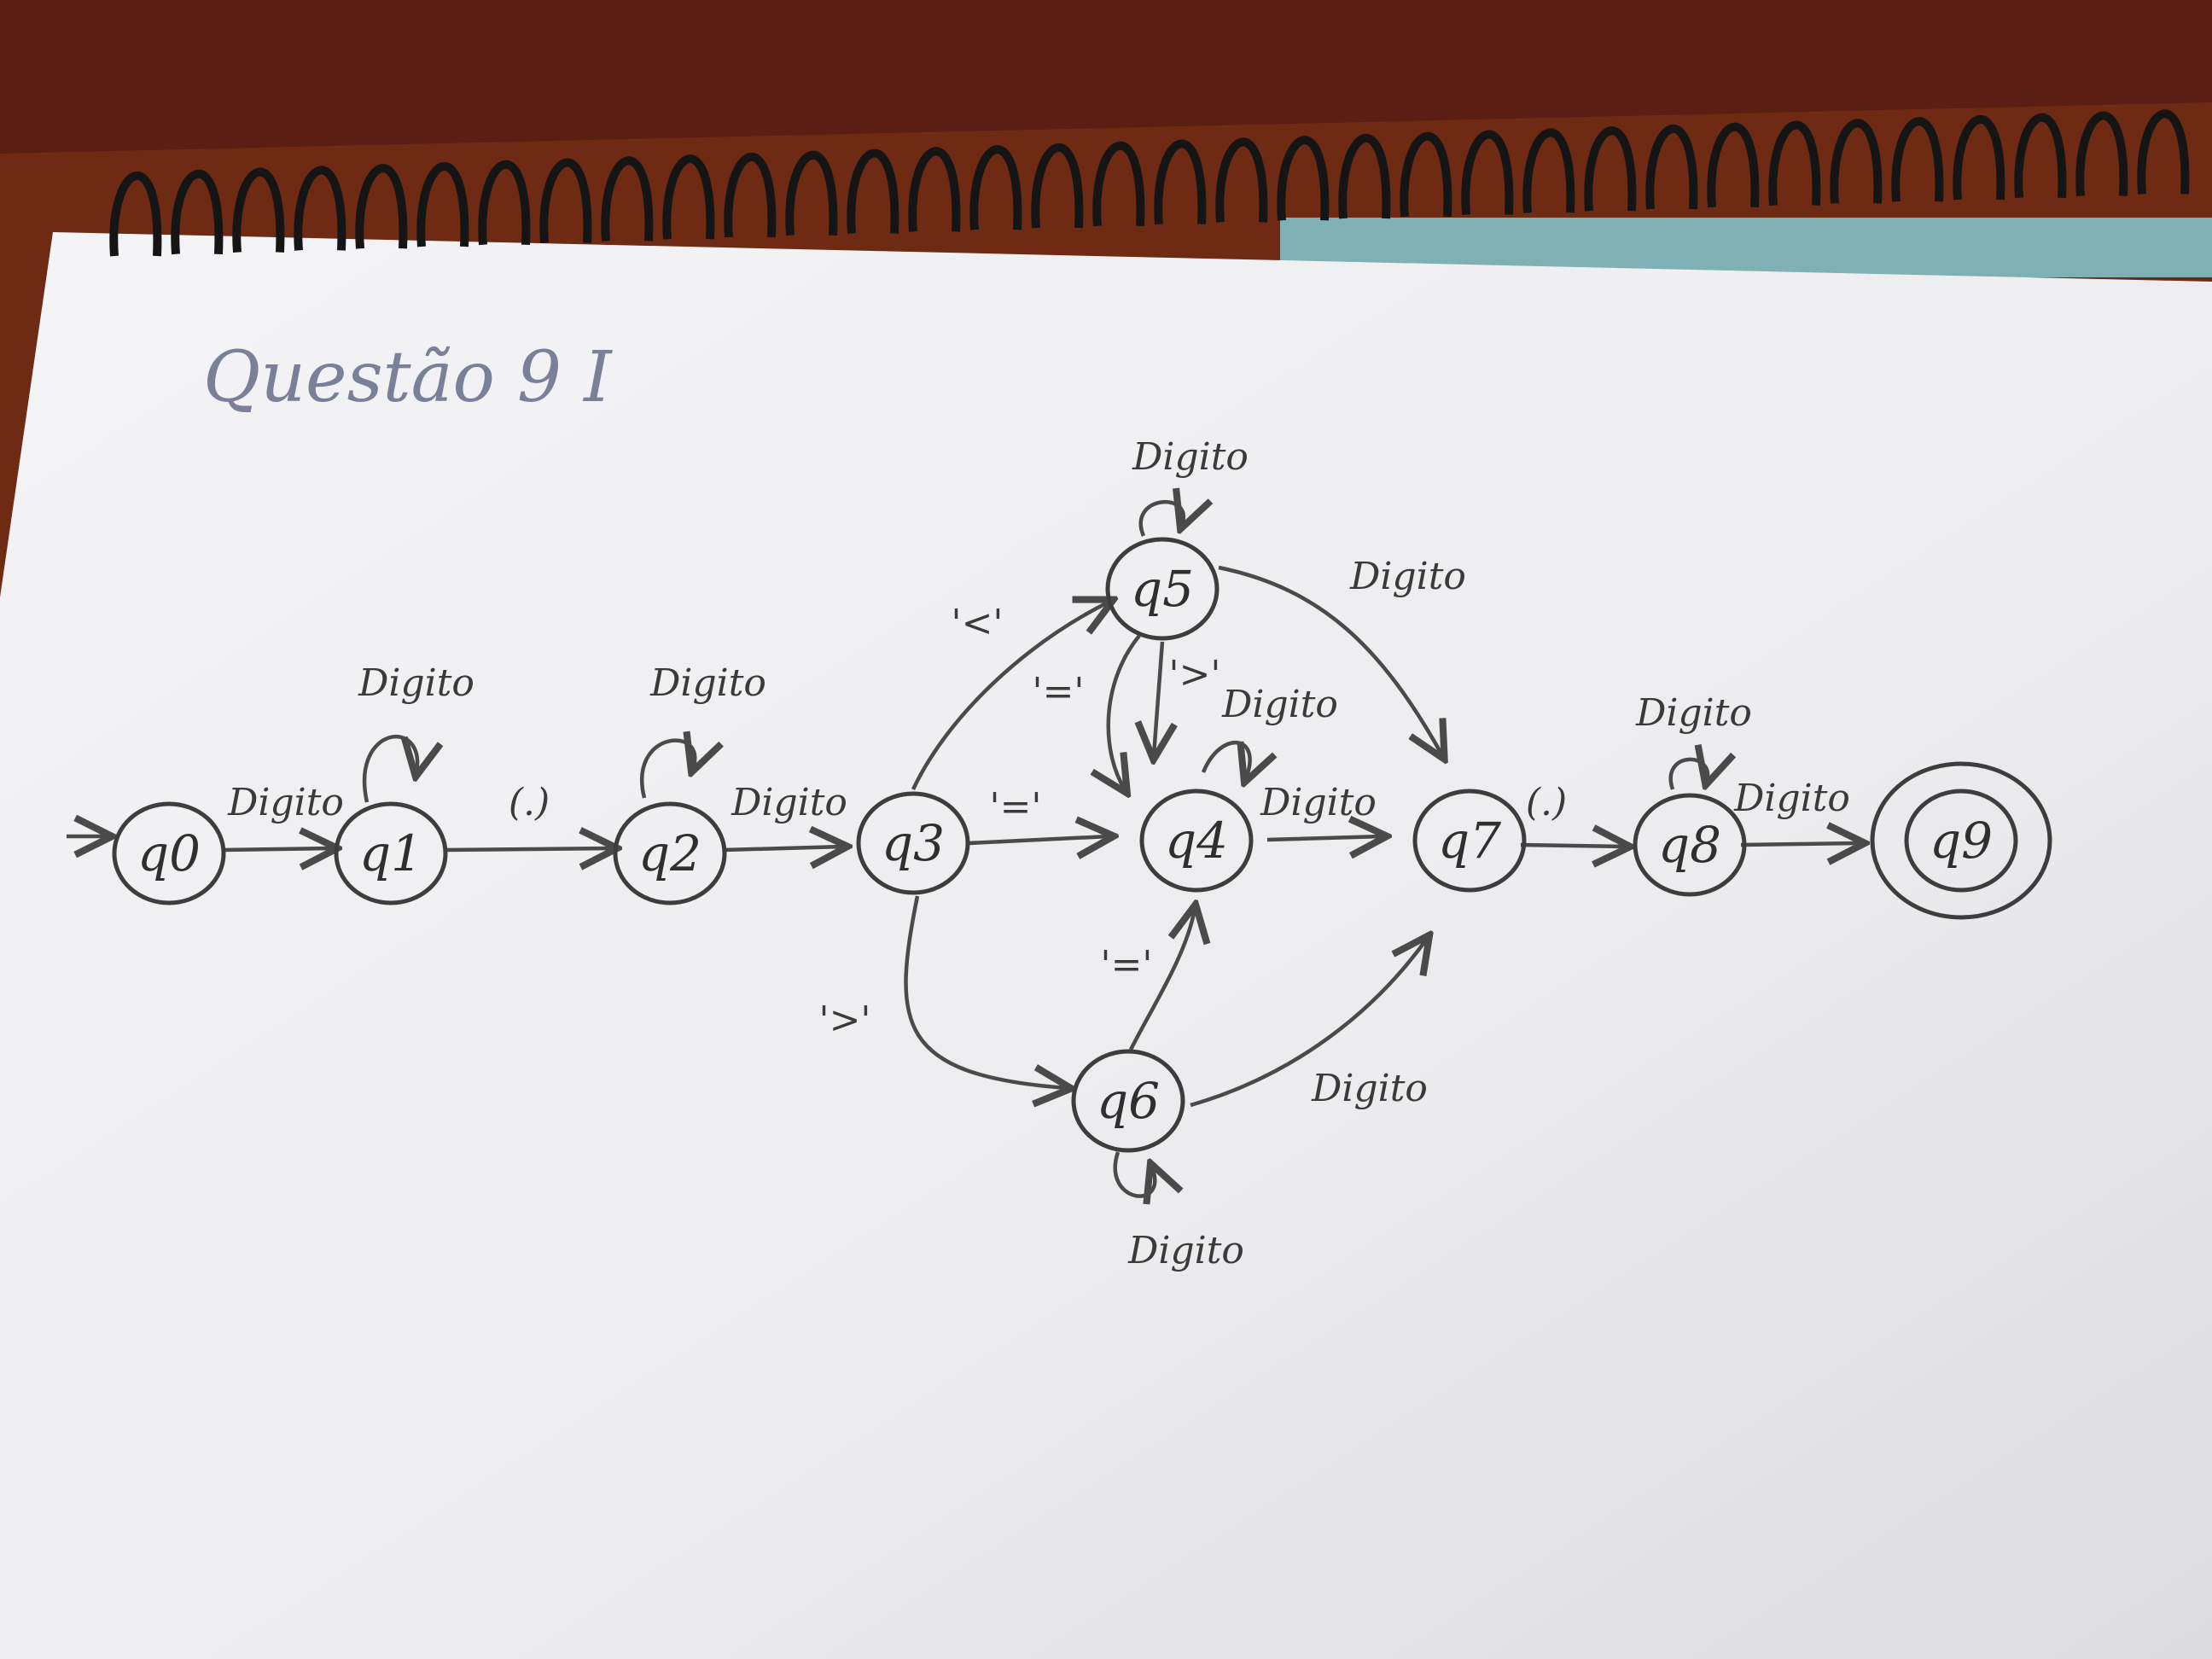  What do you see at coordinates (285, 802) in the screenshot?
I see `transition-label-q0-q1: Digito` at bounding box center [285, 802].